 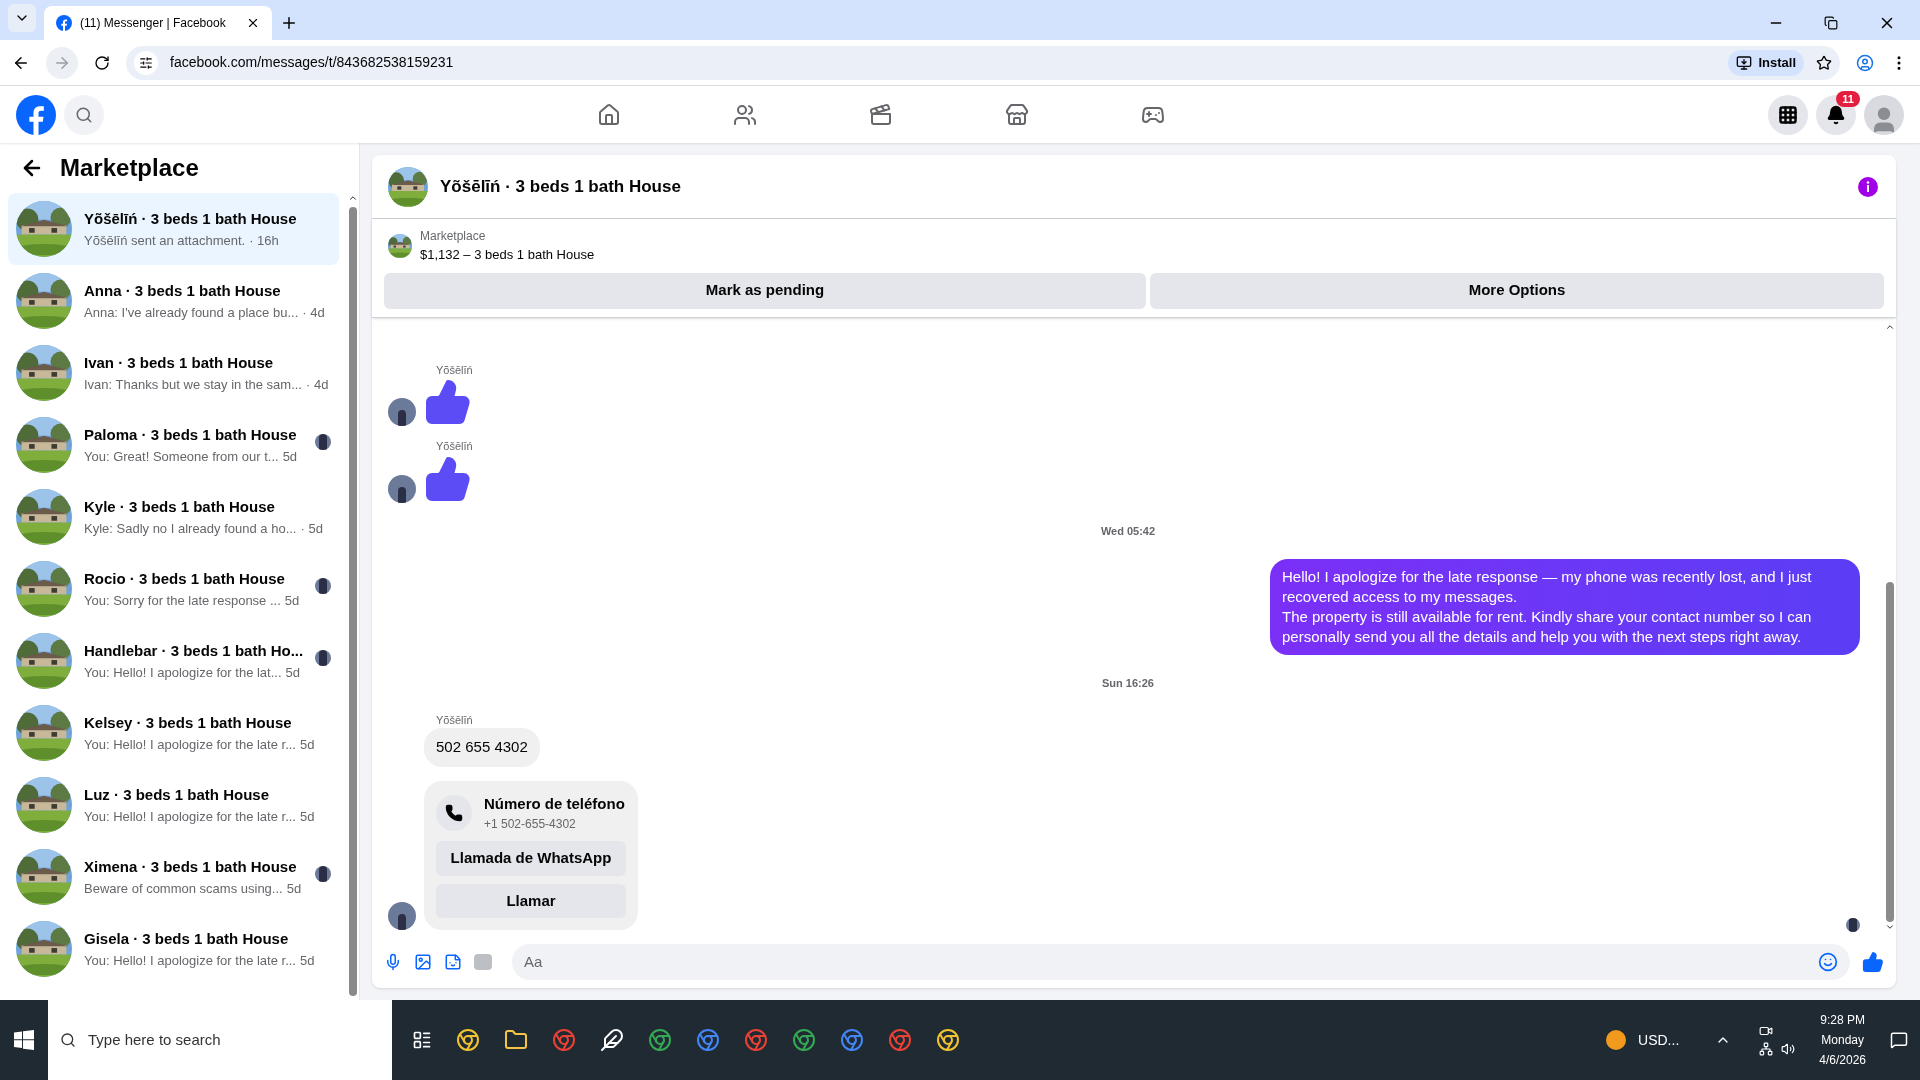 What do you see at coordinates (173, 733) in the screenshot?
I see `conversation-item: Kelsey · 3 beds 1 bath House You: Hello! I apologize for the late r... 5d` at bounding box center [173, 733].